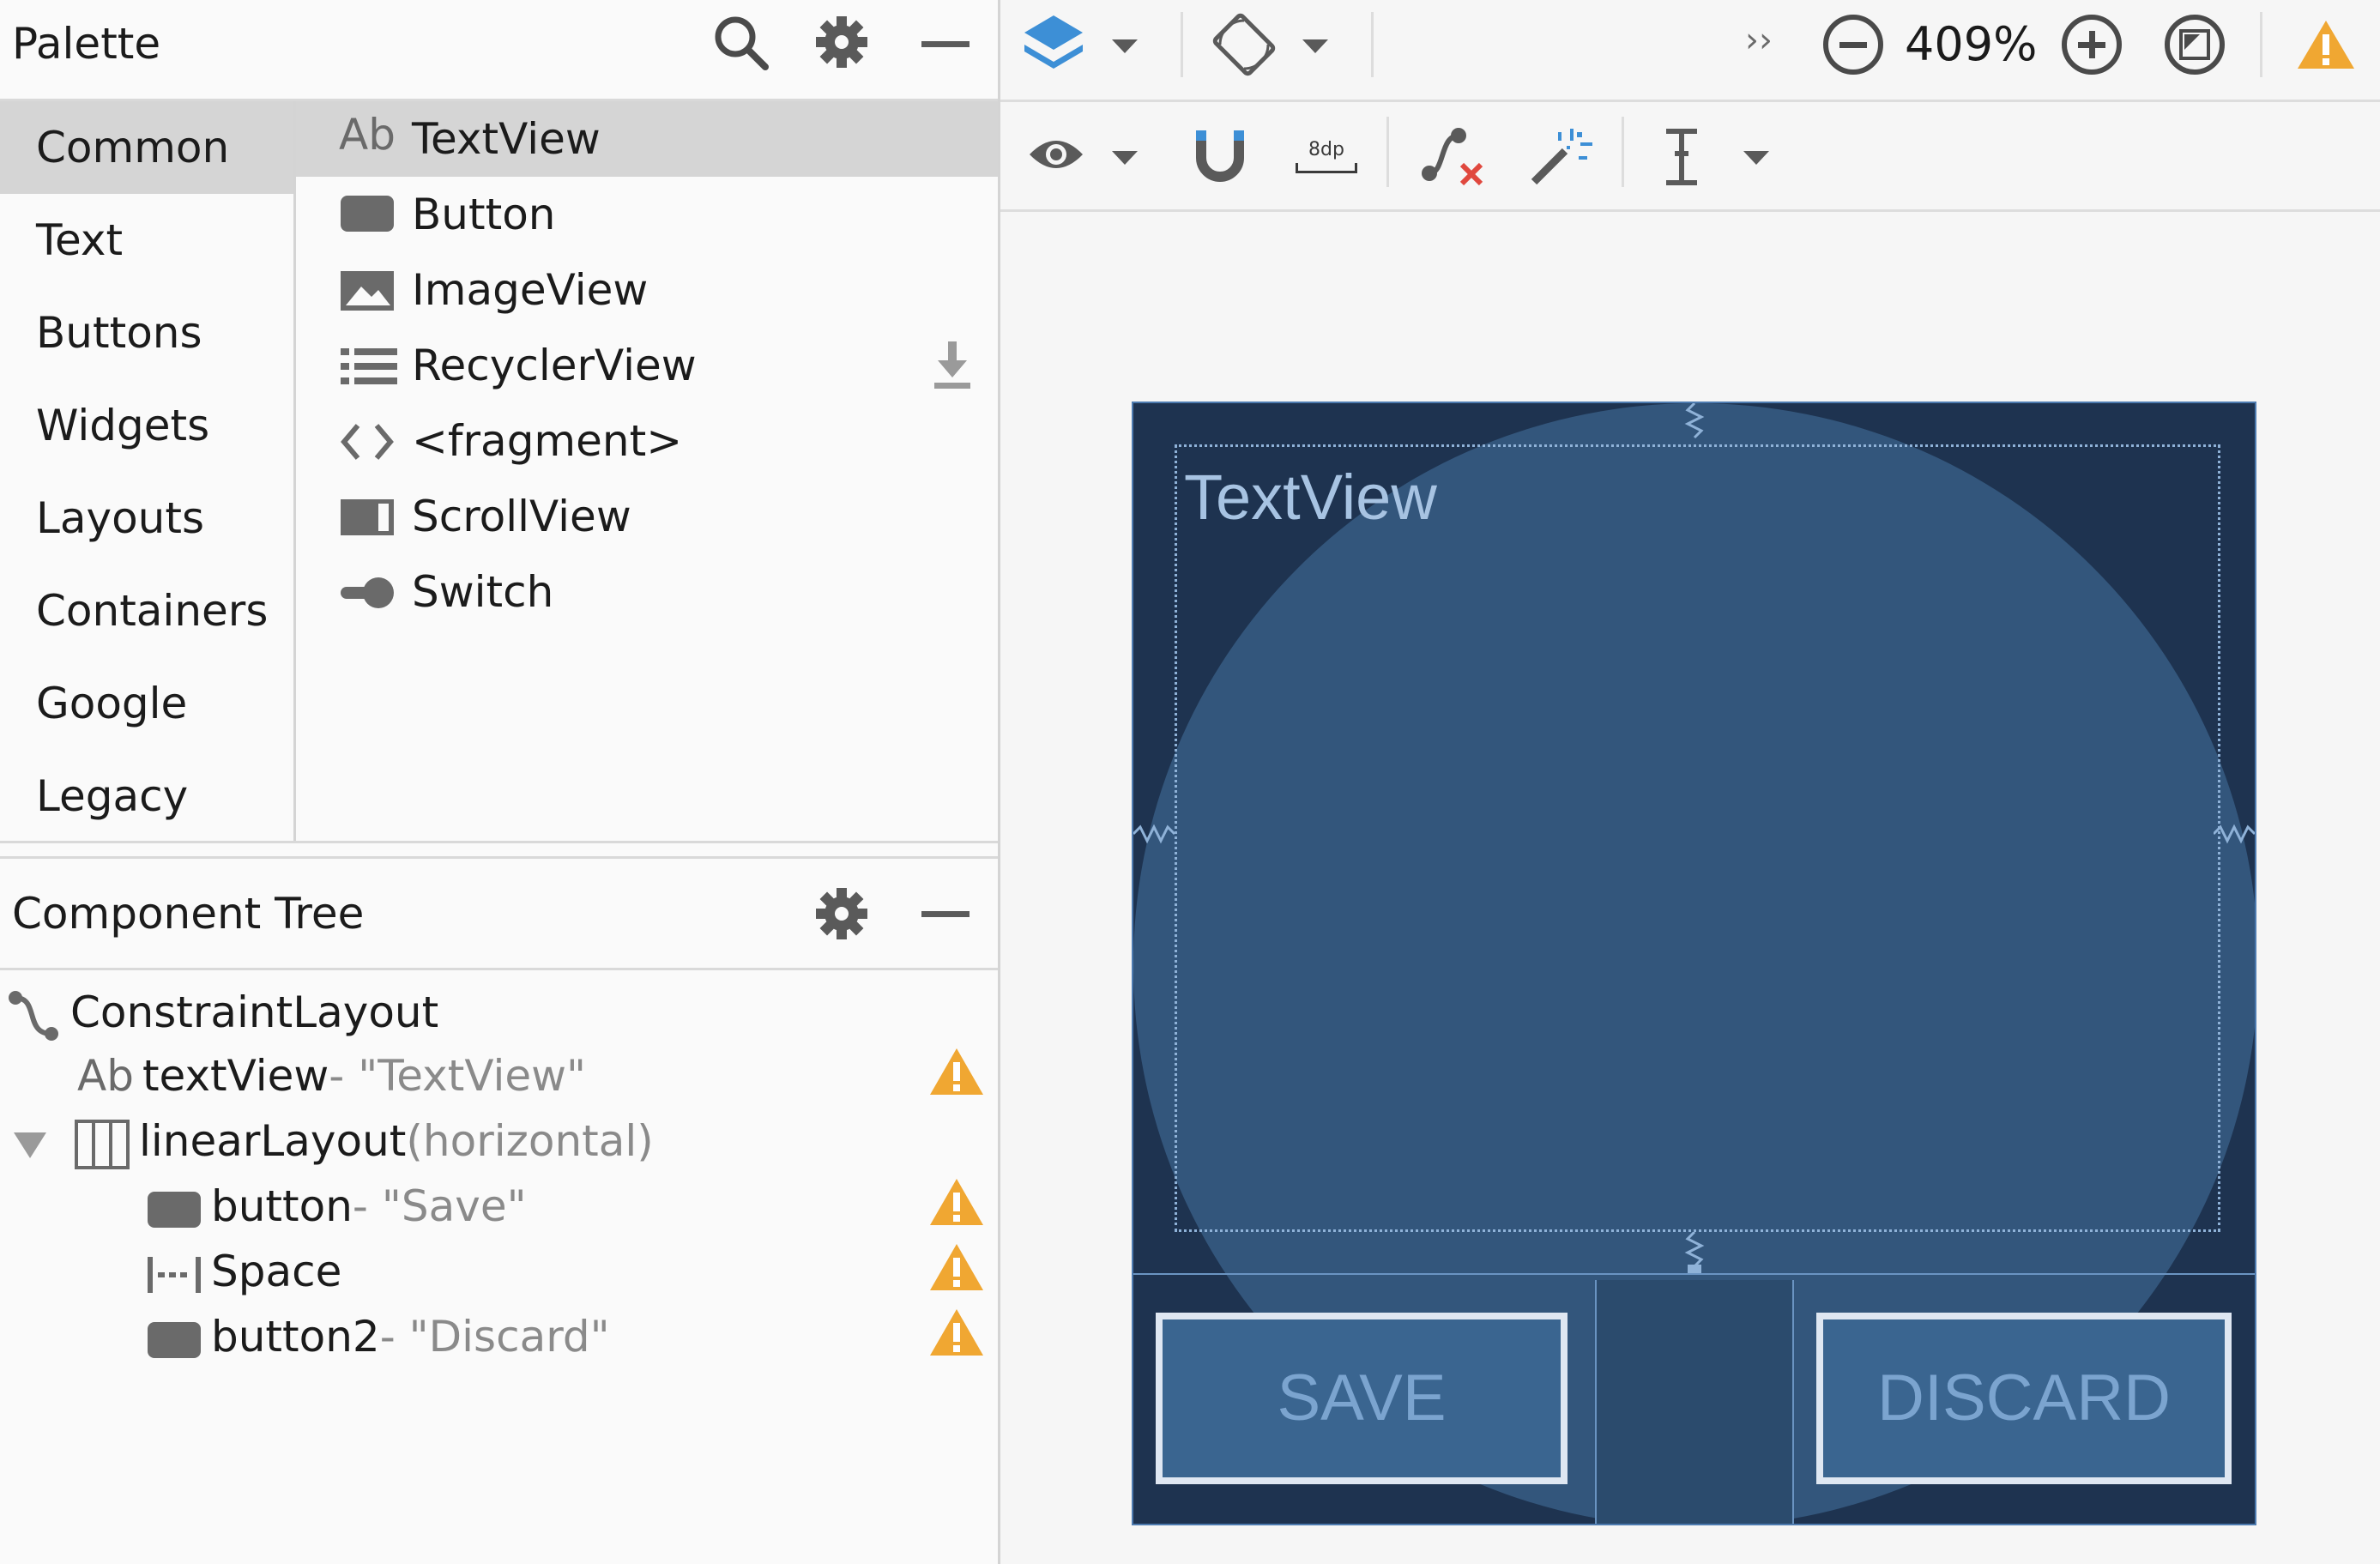  What do you see at coordinates (741, 42) in the screenshot?
I see `search-icon` at bounding box center [741, 42].